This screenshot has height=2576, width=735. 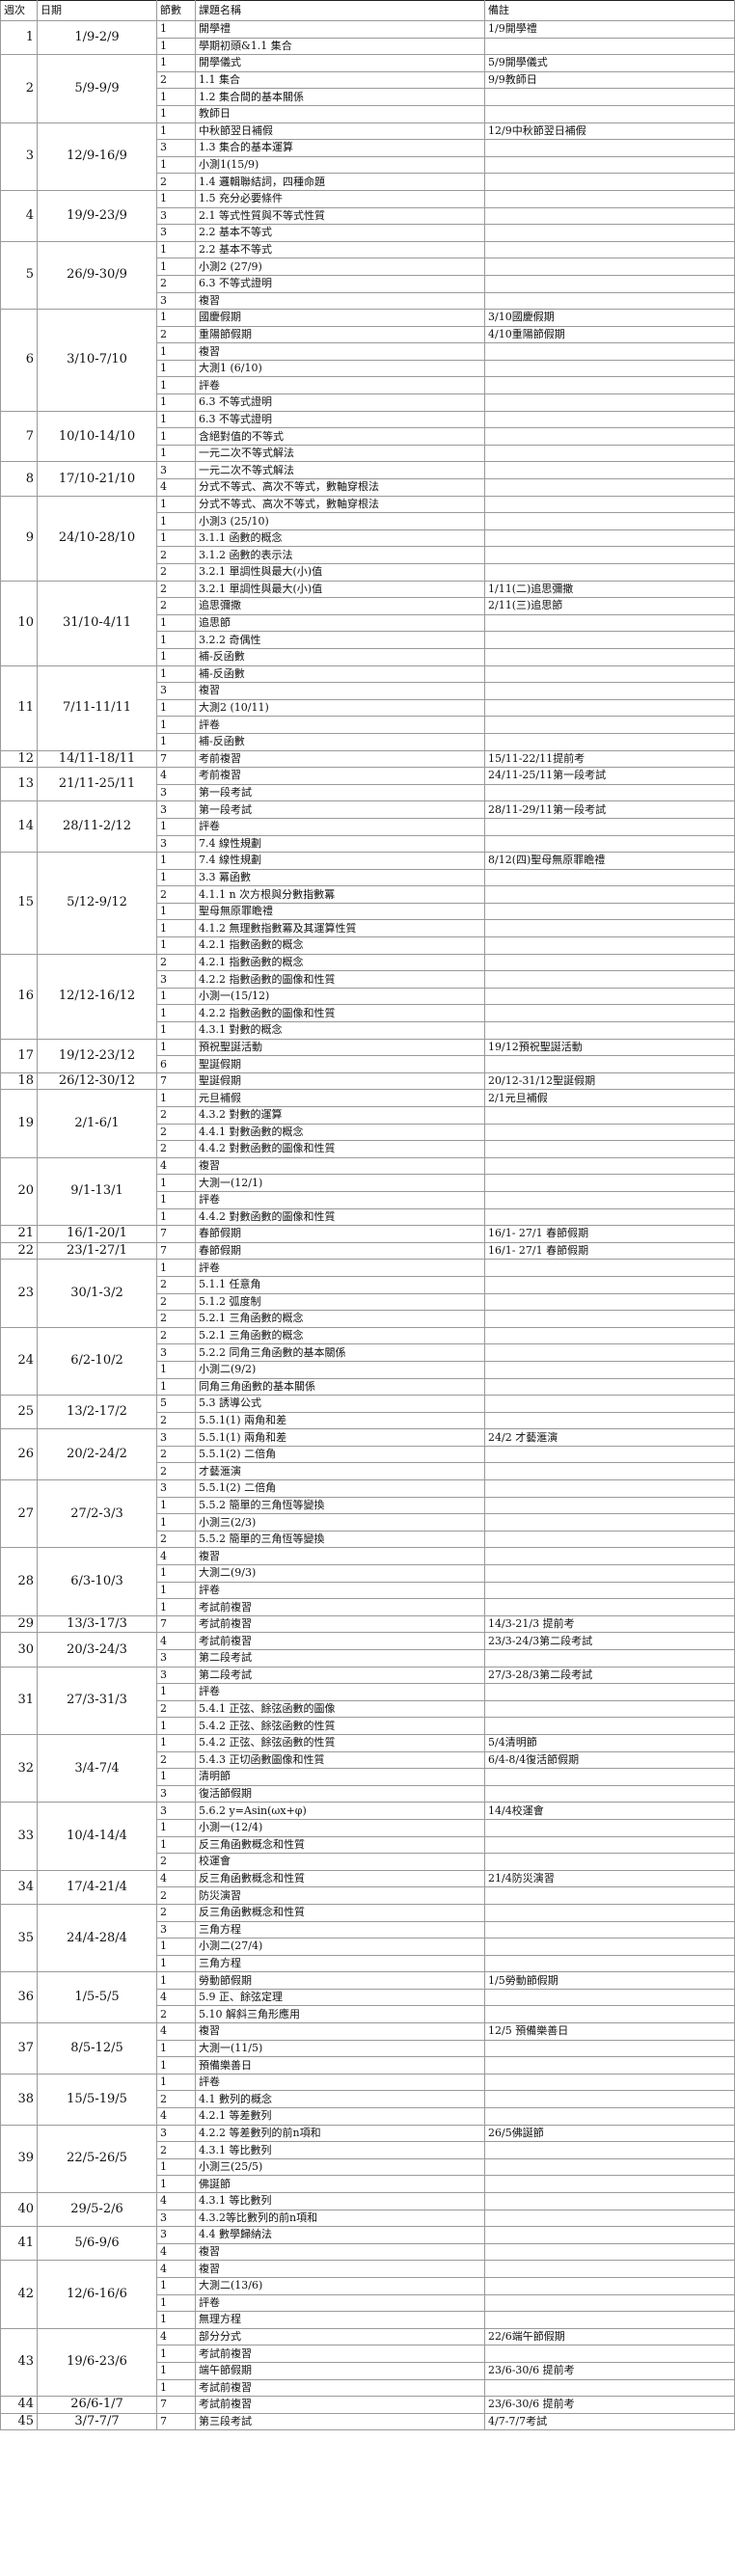 I want to click on remarks-cell: 21/4防災演習, so click(x=609, y=1878).